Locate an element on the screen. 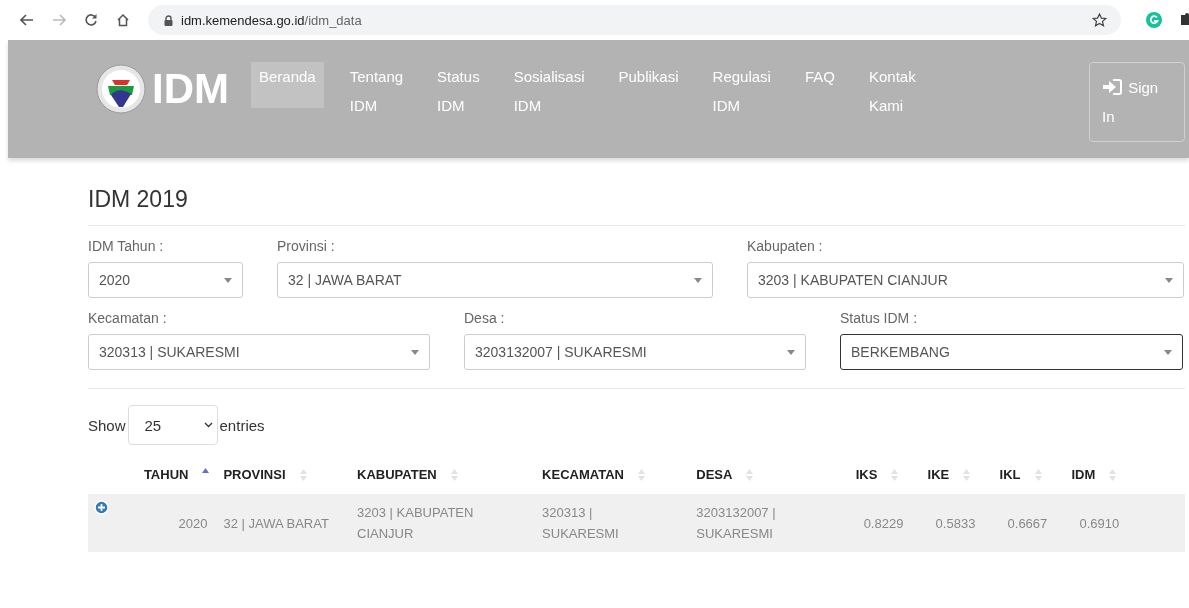  column-header: IKS is located at coordinates (881, 477).